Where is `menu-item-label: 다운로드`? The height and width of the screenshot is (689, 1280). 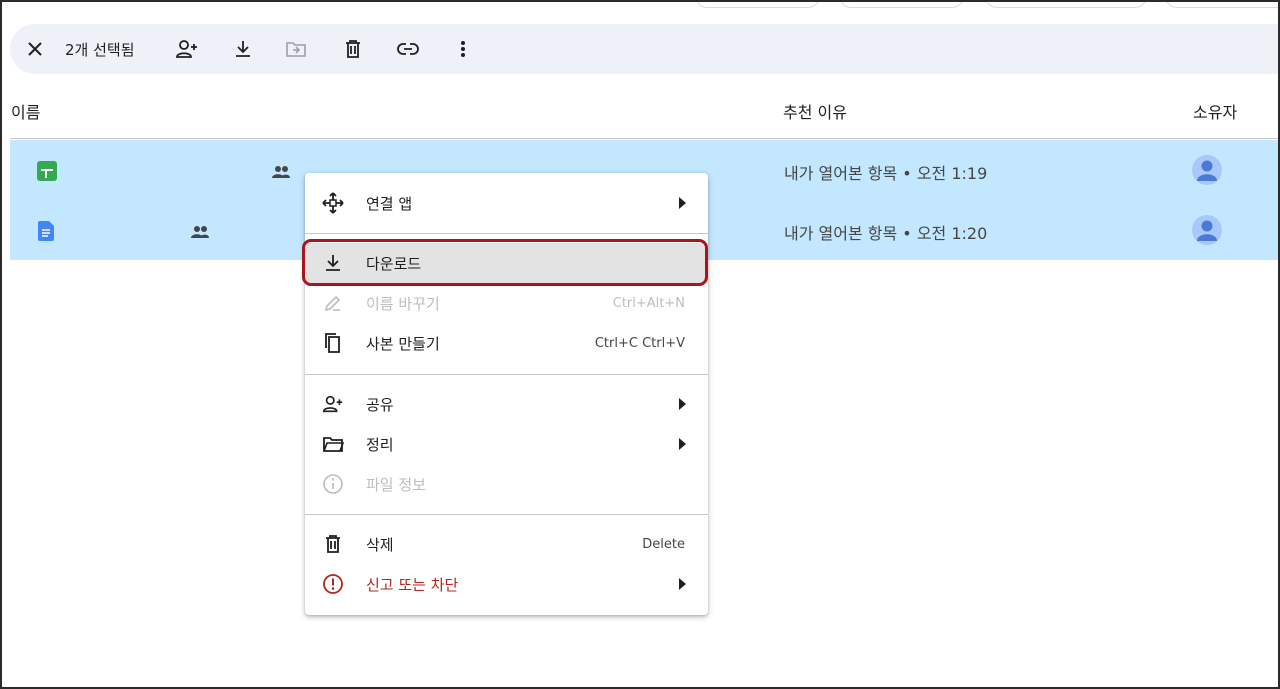
menu-item-label: 다운로드 is located at coordinates (394, 264).